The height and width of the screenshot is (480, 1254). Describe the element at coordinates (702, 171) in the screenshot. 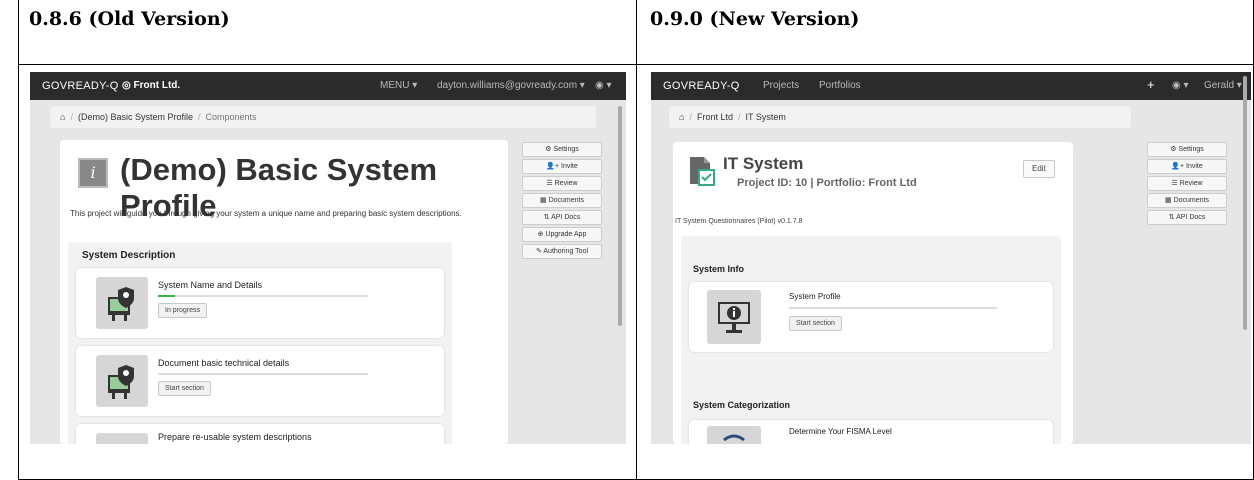

I see `document-check-icon` at that location.